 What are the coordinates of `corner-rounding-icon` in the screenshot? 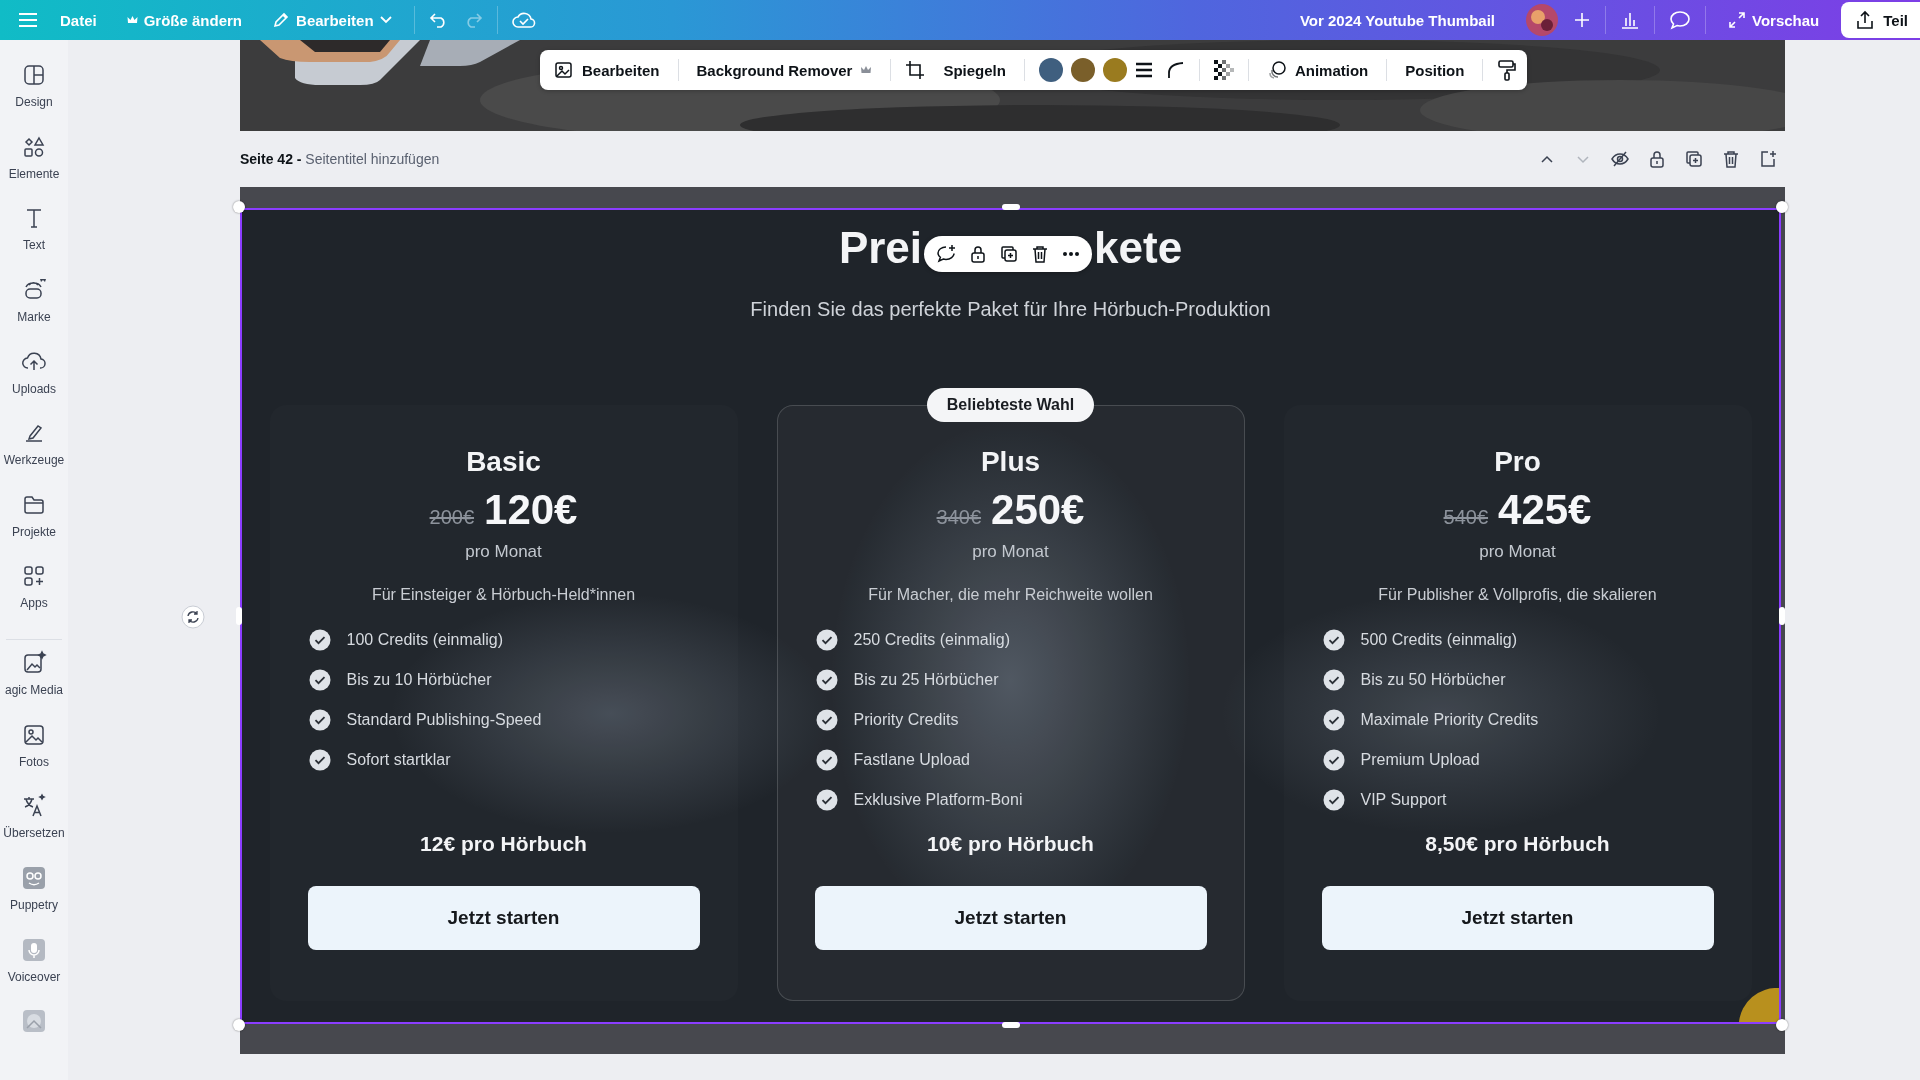 It's located at (1175, 70).